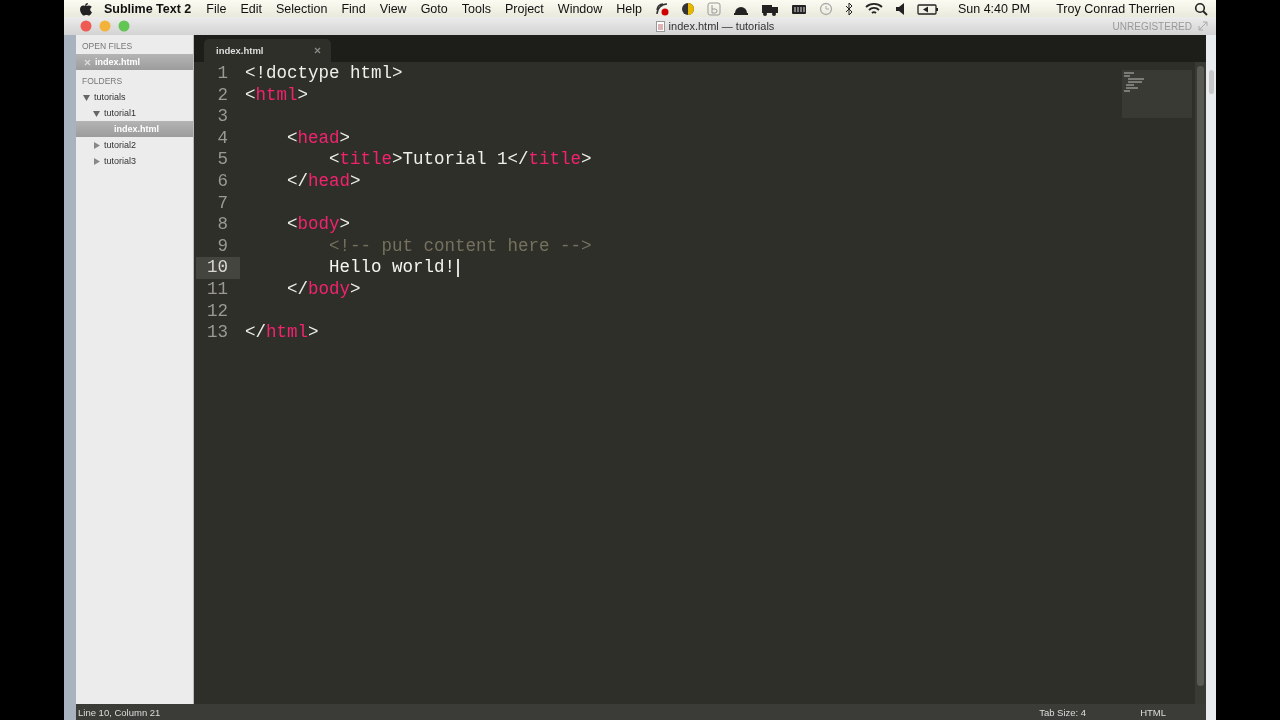 The image size is (1280, 720). Describe the element at coordinates (476, 8) in the screenshot. I see `menu-item: Tools` at that location.